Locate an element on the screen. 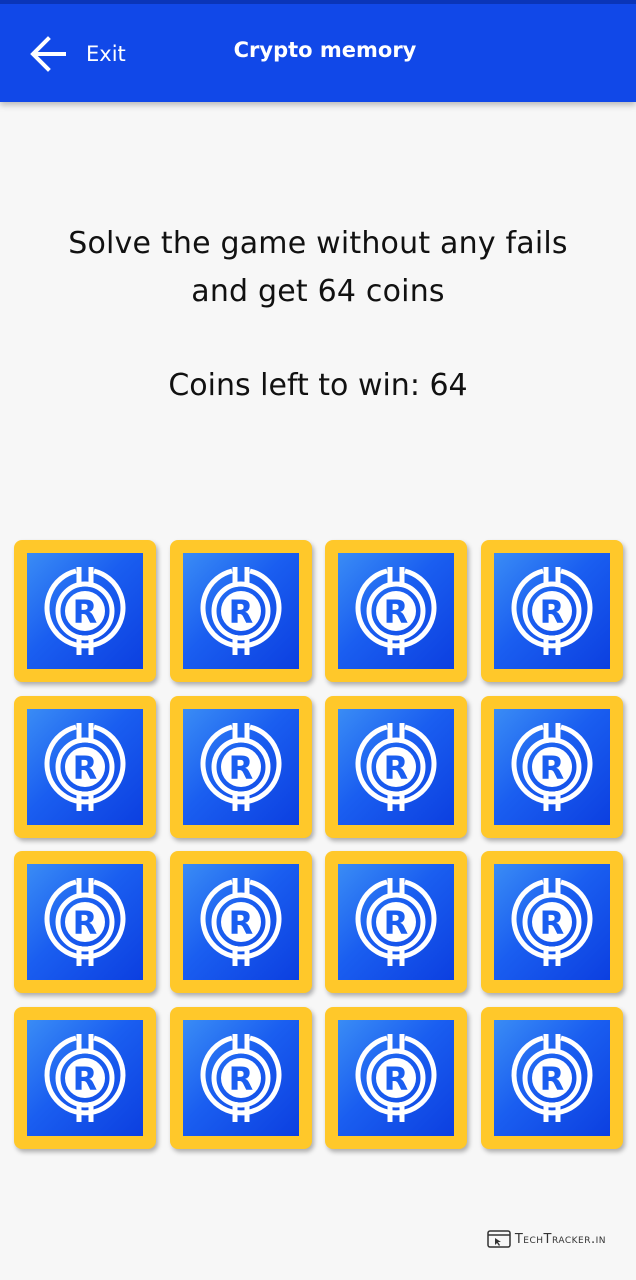 The image size is (636, 1280). app-bar: Exit Crypto memory is located at coordinates (318, 51).